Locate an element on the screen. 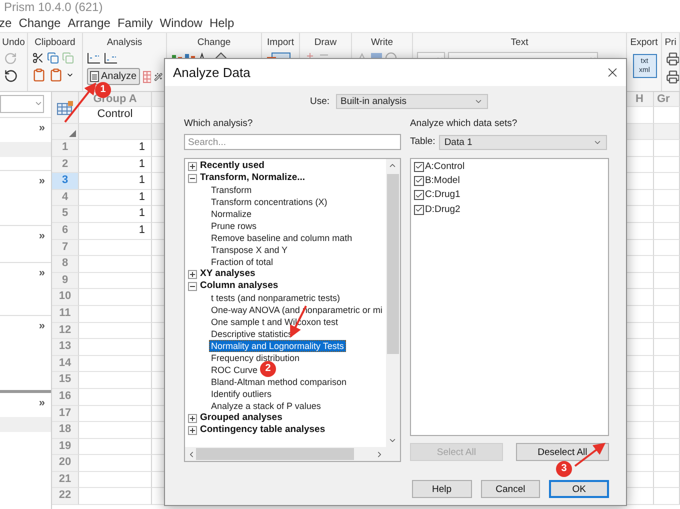 This screenshot has width=680, height=509. menu-item: Arrange is located at coordinates (89, 23).